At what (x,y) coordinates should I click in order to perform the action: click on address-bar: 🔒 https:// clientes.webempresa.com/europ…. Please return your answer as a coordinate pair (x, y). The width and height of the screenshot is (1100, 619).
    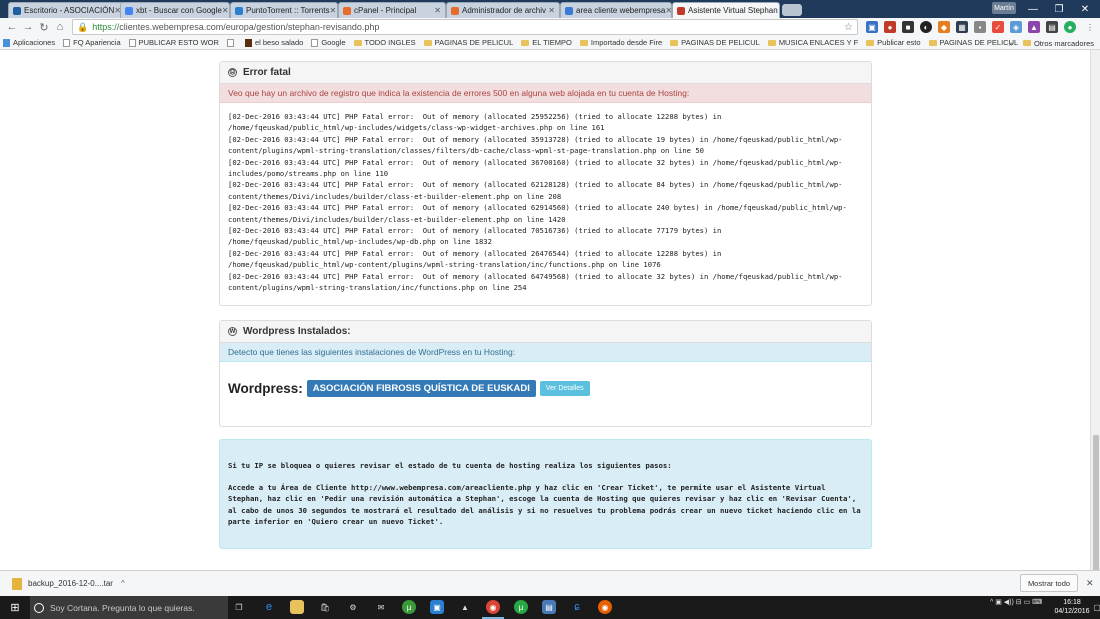
    Looking at the image, I should click on (465, 27).